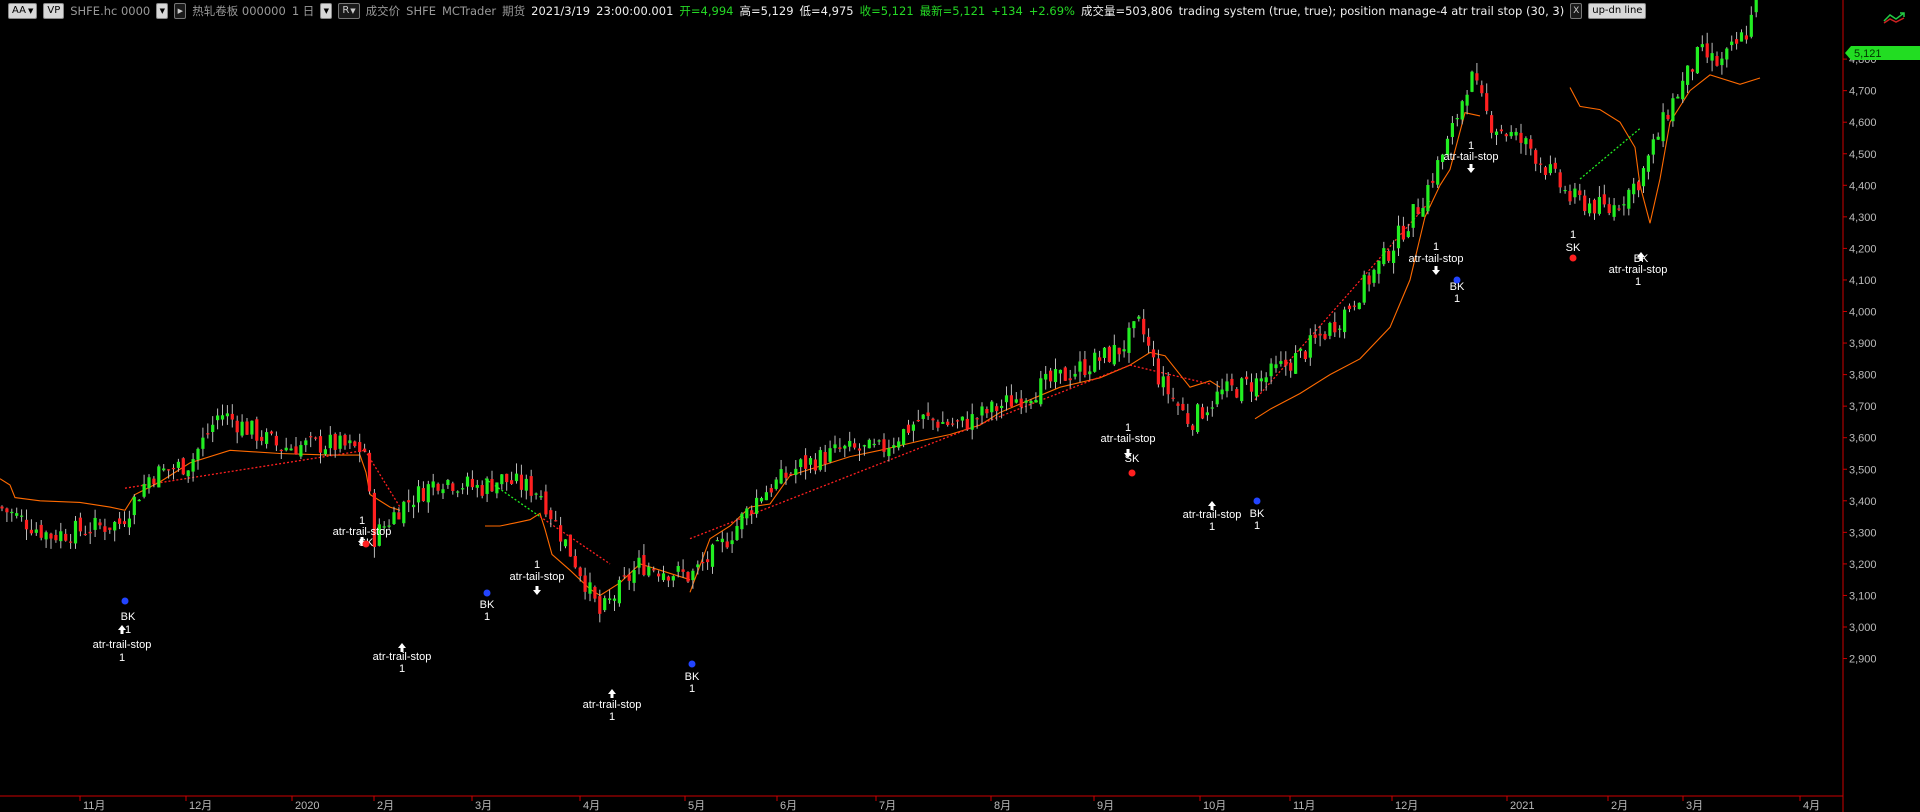 The image size is (1920, 812). I want to click on trend-arrows-icon, so click(1894, 18).